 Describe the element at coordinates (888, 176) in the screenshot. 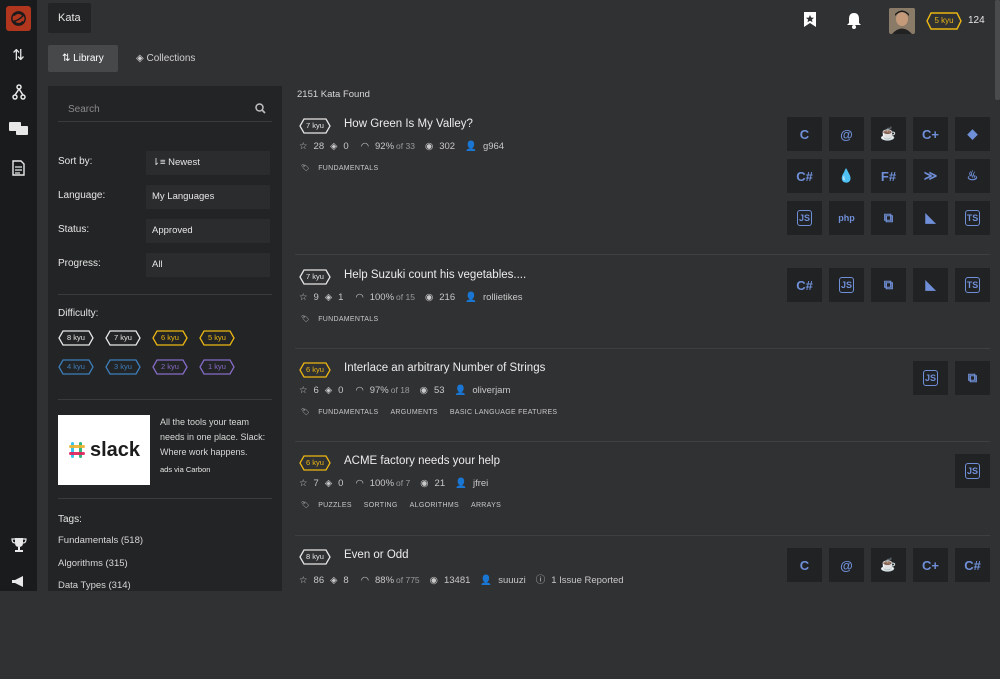

I see `fsharp-language-icon: F#` at that location.